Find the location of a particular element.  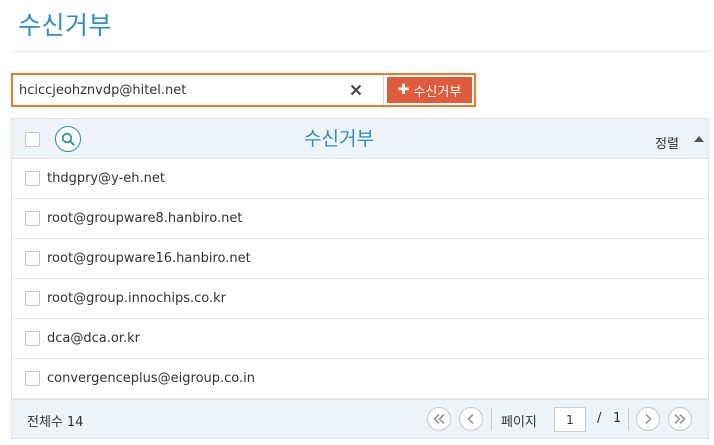

add-reject-button-label: 수신거부 is located at coordinates (437, 92).